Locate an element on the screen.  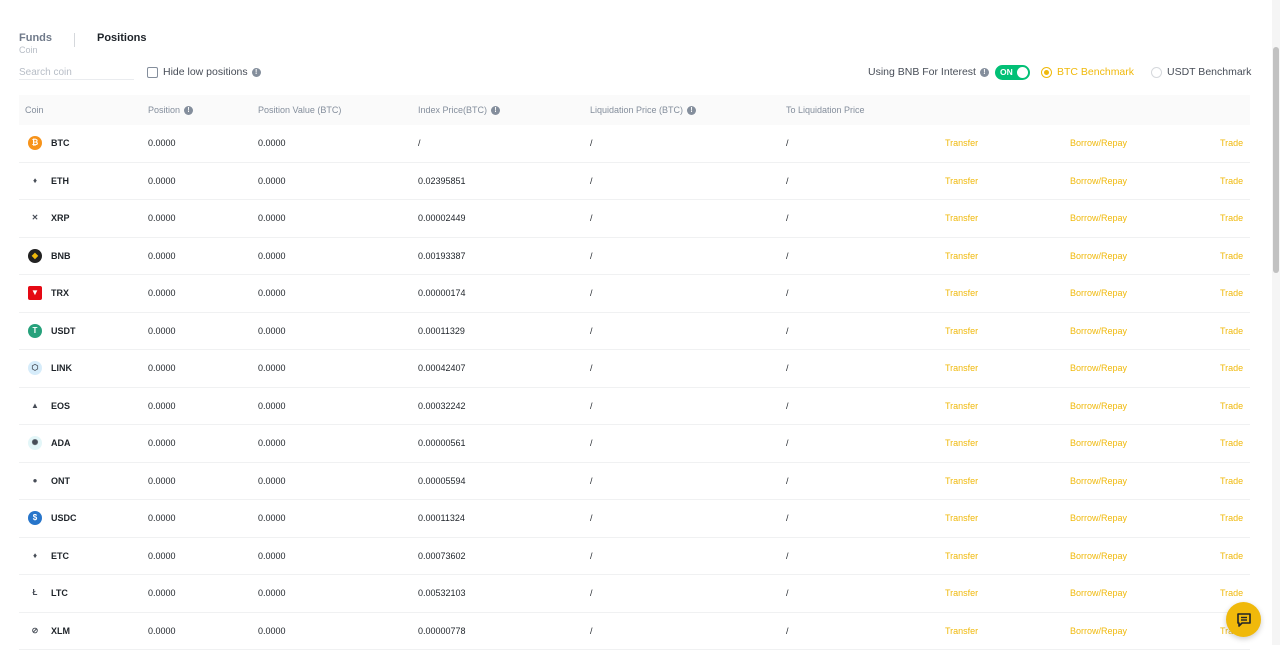
radio-selected-icon is located at coordinates (1046, 72).